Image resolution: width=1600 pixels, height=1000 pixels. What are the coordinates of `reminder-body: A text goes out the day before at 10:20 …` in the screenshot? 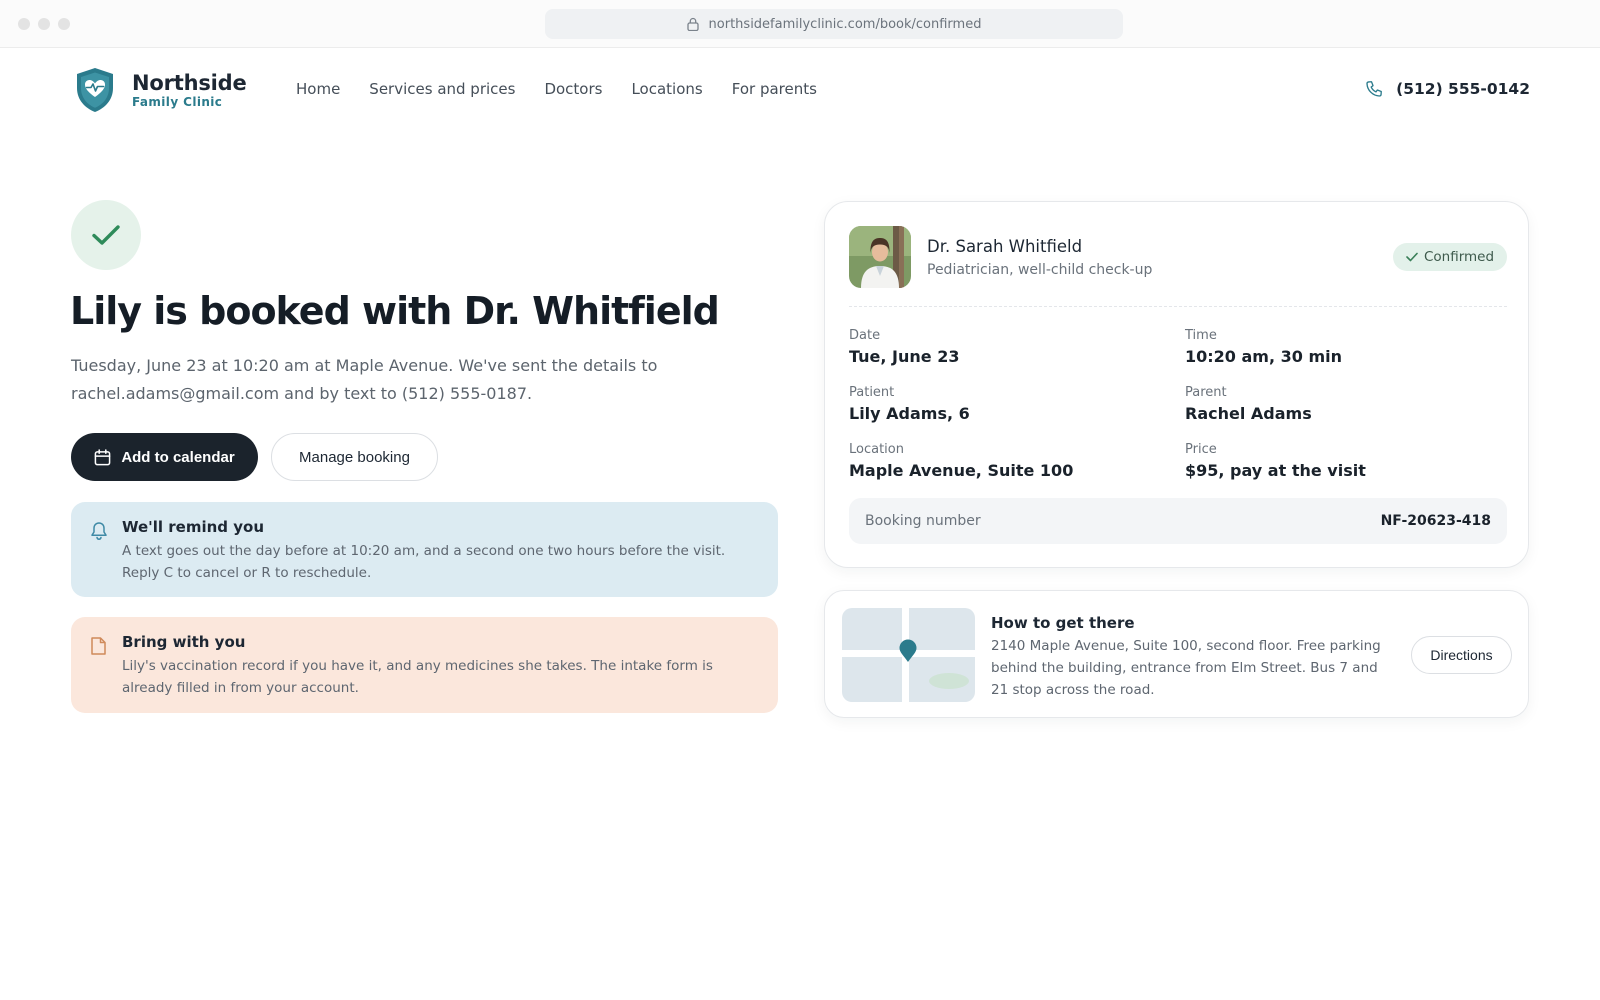 It's located at (424, 562).